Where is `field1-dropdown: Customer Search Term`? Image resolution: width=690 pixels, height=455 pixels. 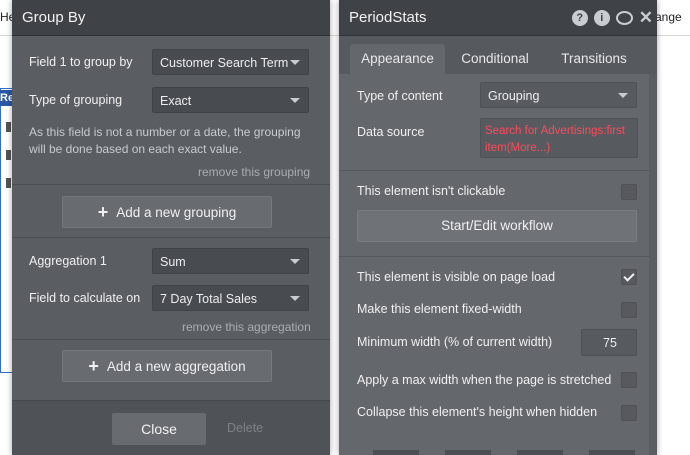 field1-dropdown: Customer Search Term is located at coordinates (230, 62).